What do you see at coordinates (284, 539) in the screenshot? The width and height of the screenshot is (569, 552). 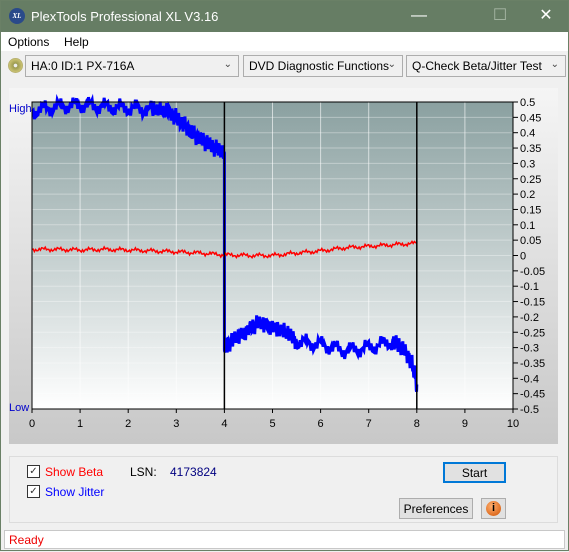 I see `status-bar: Ready` at bounding box center [284, 539].